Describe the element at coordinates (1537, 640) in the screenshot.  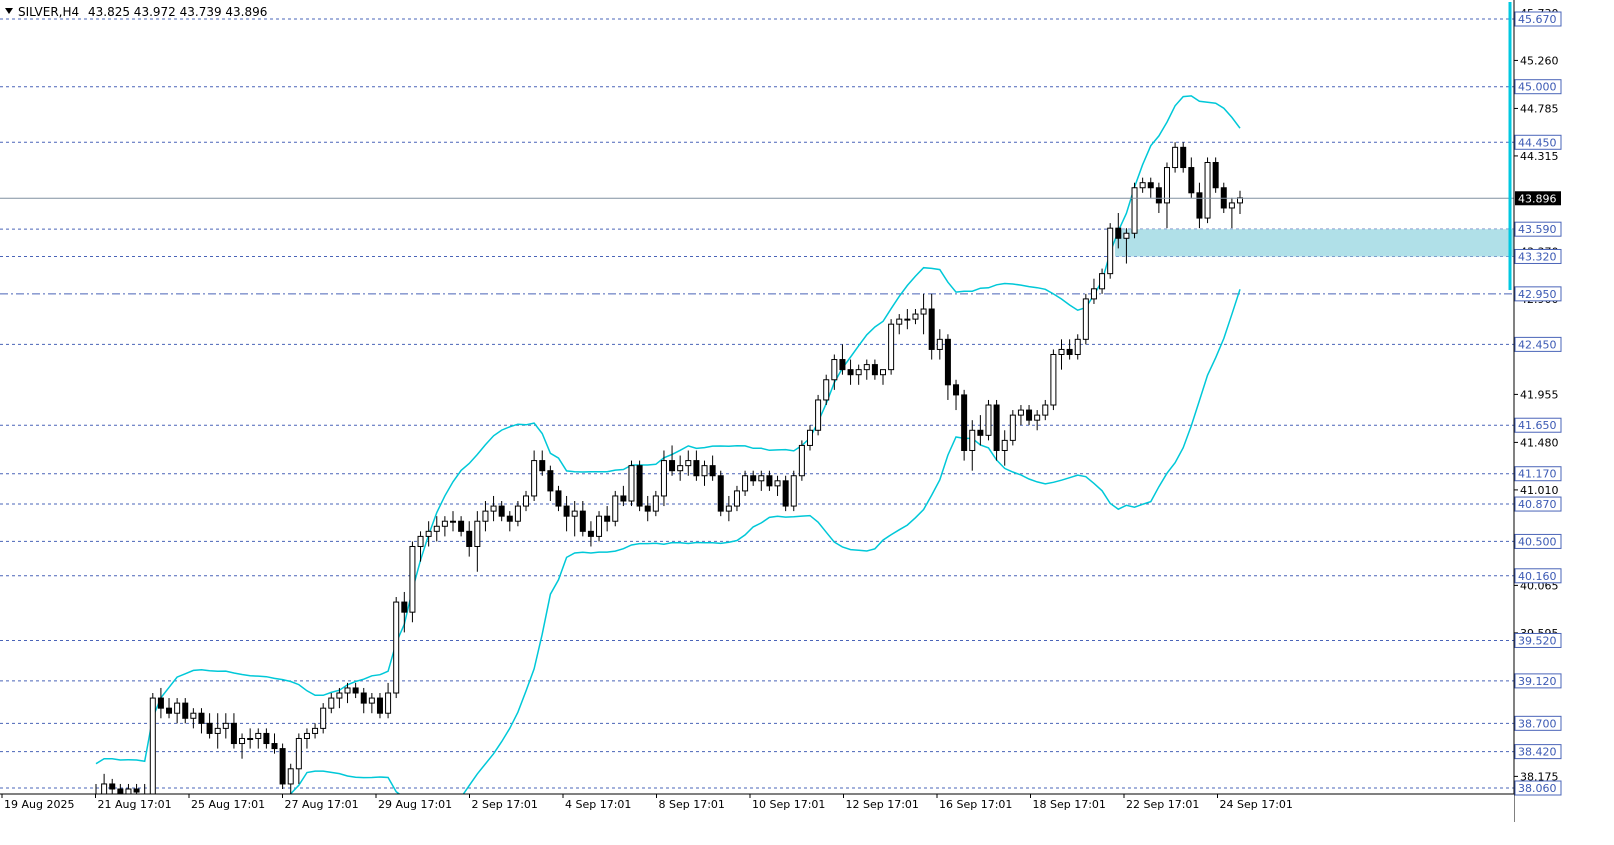
I see `level-tag-label: 39.520` at that location.